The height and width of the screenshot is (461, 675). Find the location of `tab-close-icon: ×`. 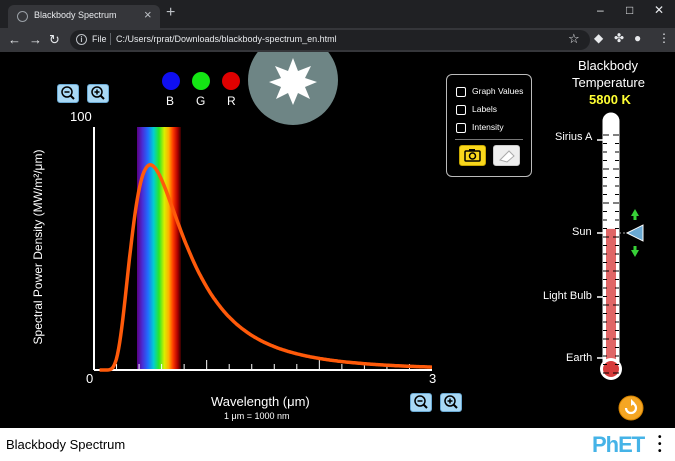

tab-close-icon: × is located at coordinates (148, 15).